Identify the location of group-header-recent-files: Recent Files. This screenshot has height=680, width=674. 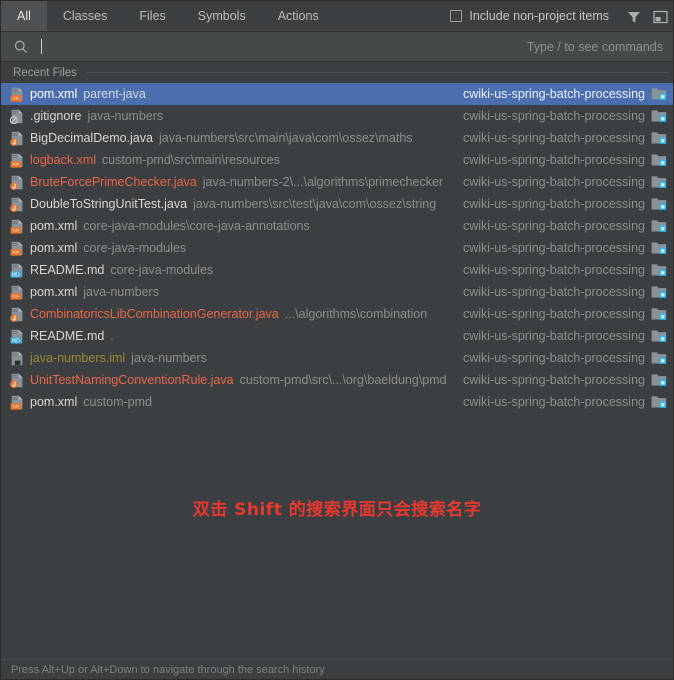
(337, 72).